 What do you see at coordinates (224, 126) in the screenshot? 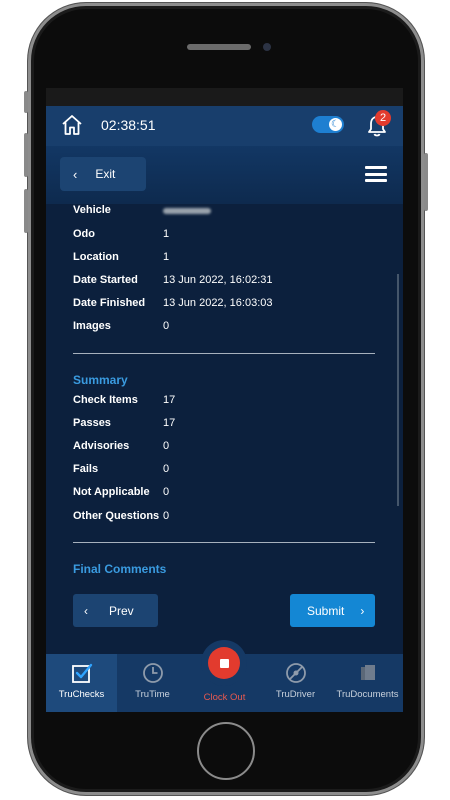
I see `top-bar: 02:38:51 ☾ 2` at bounding box center [224, 126].